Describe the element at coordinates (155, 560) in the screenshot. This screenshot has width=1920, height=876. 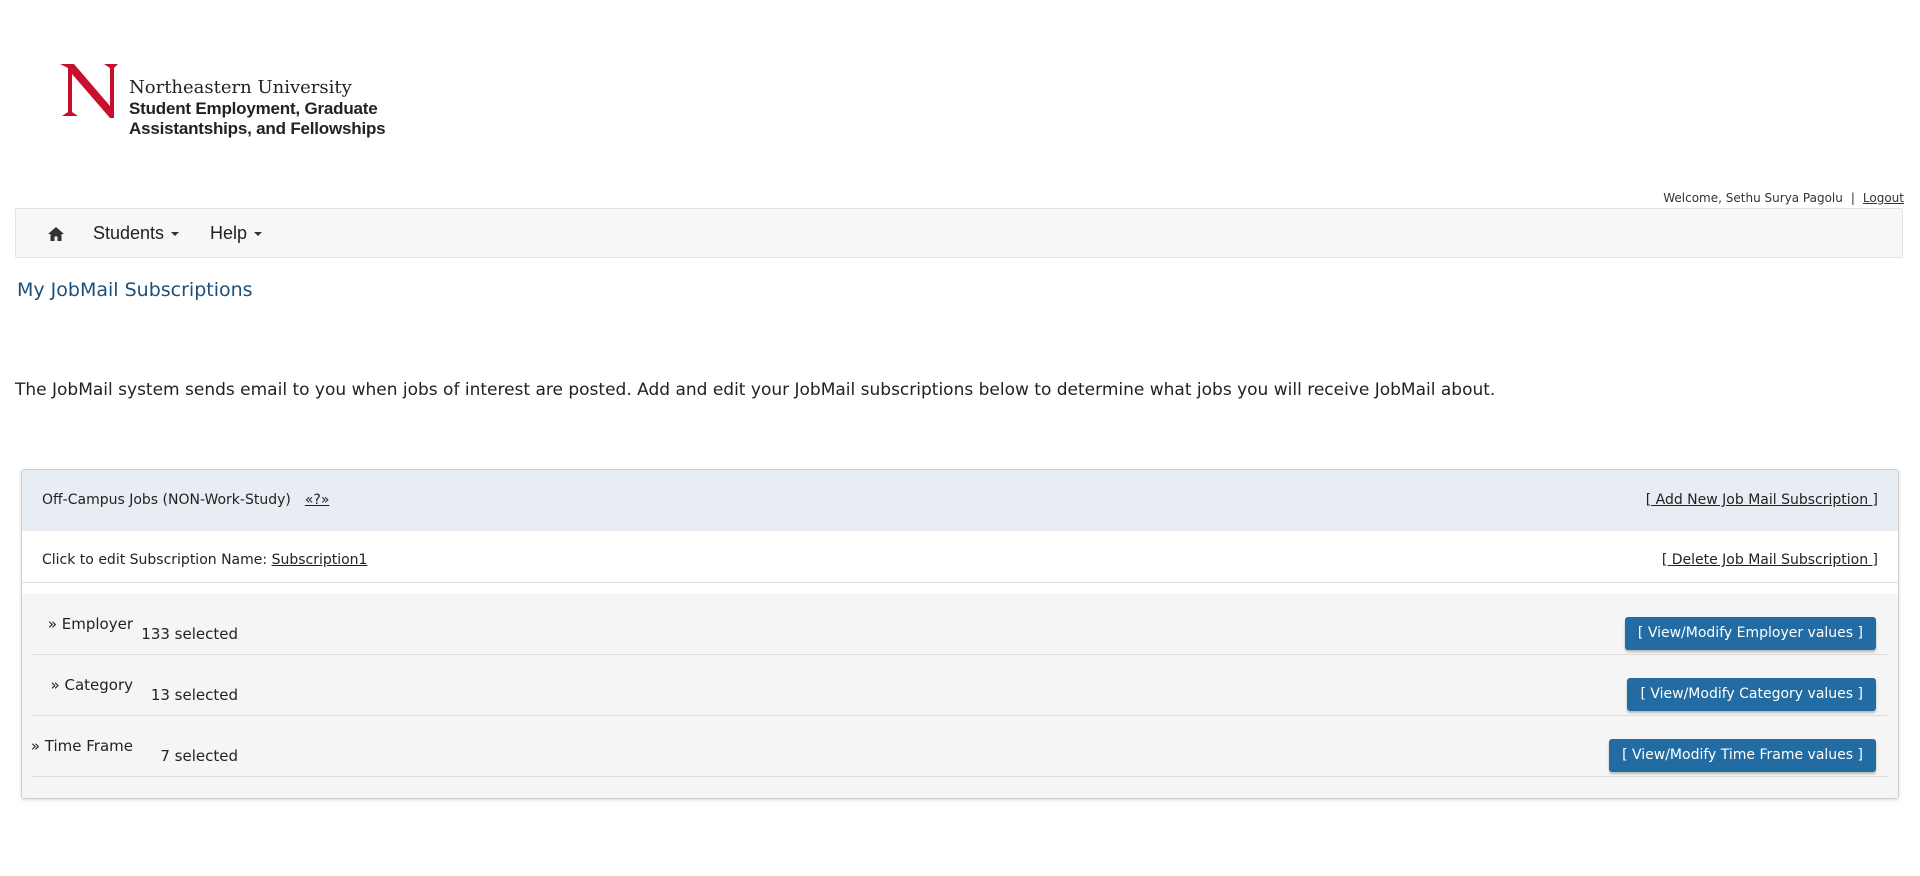
I see `edit-name-label: Click to edit Subscription Name:` at that location.